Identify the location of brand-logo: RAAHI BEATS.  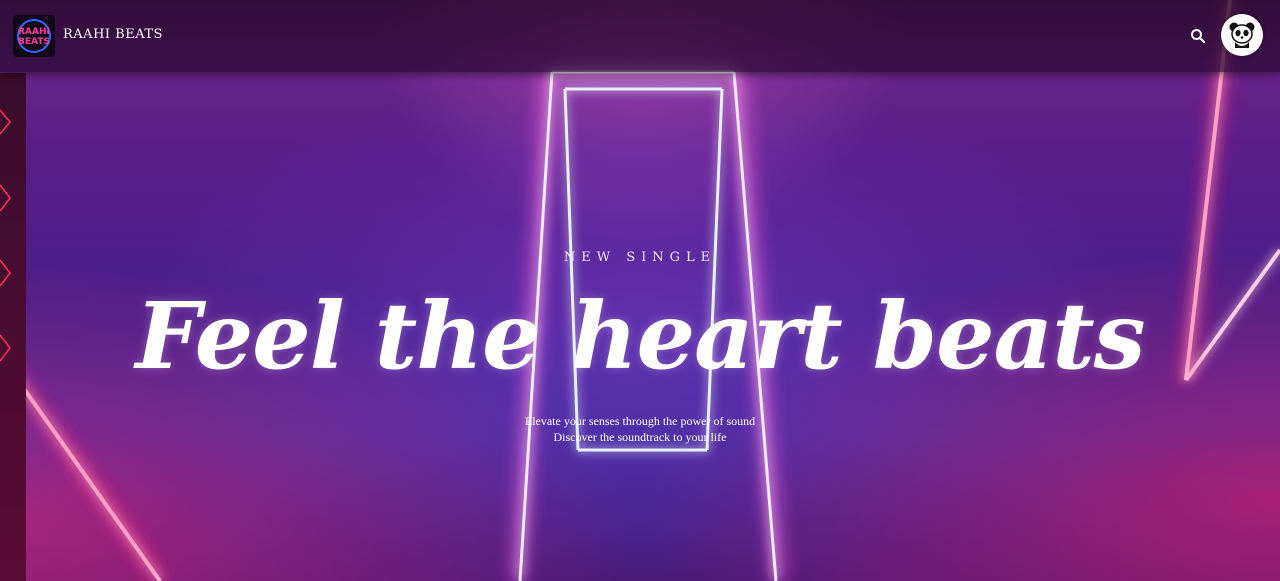
(34, 36).